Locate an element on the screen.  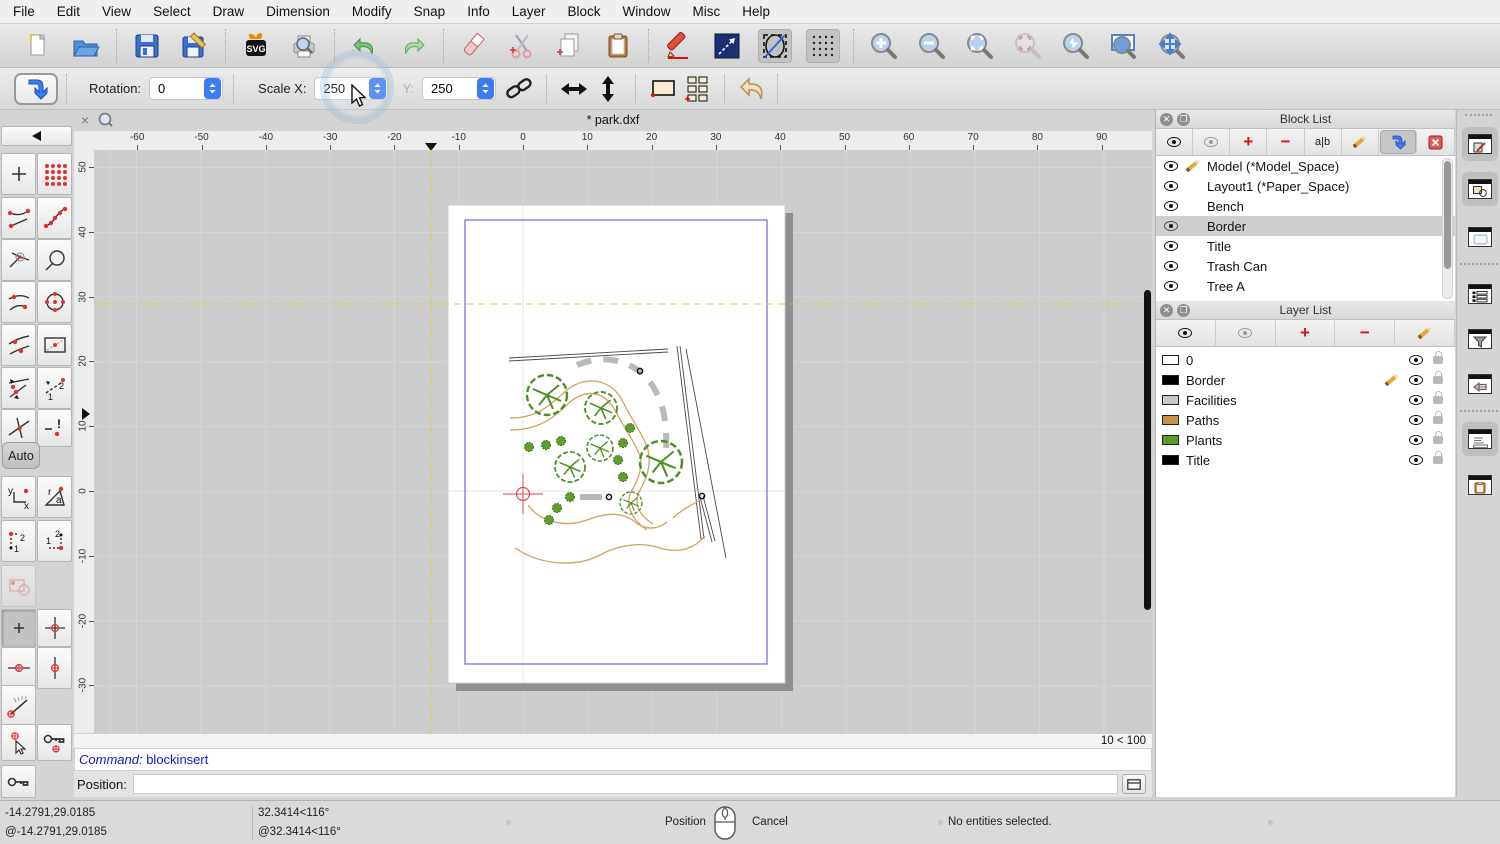
pan-button is located at coordinates (1172, 46).